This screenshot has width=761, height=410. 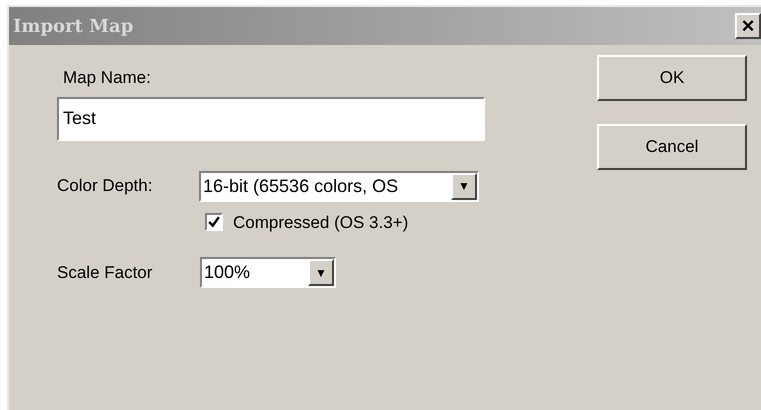 I want to click on checkbox, so click(x=214, y=222).